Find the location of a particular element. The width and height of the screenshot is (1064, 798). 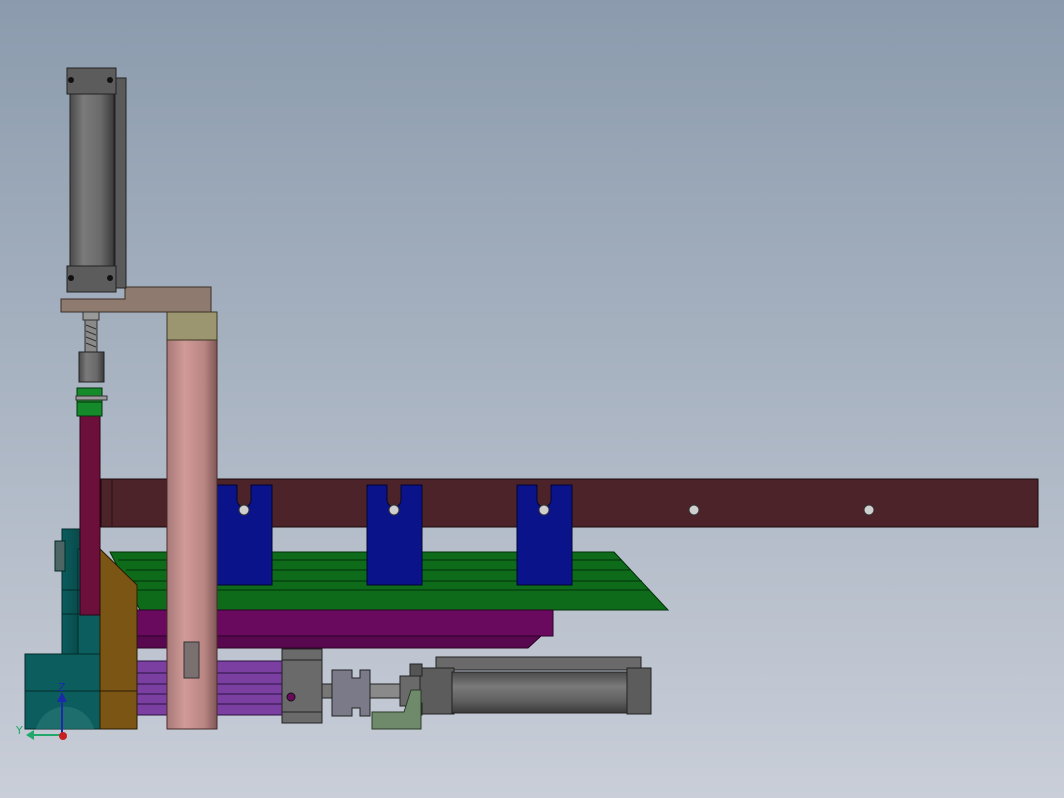

x-axis-origin is located at coordinates (63, 736).